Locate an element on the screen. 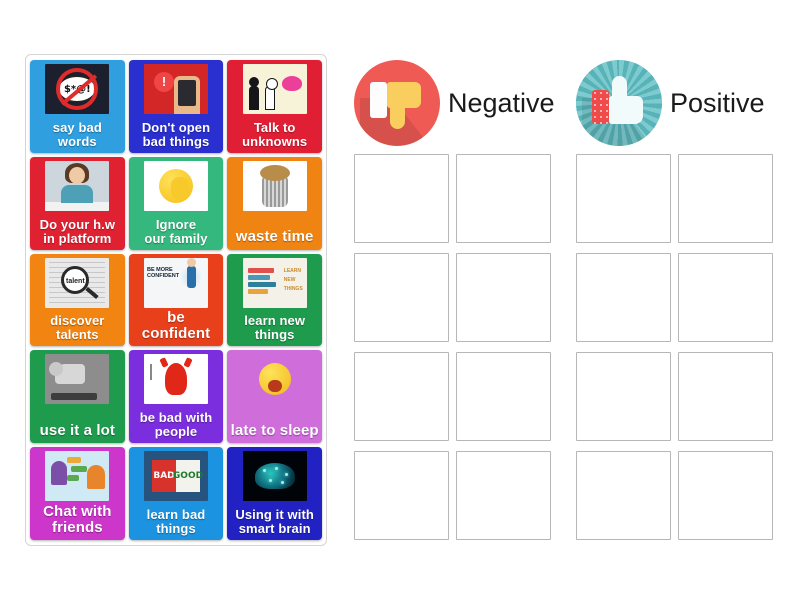 The width and height of the screenshot is (800, 600). category-negative-header: Negative is located at coordinates (454, 103).